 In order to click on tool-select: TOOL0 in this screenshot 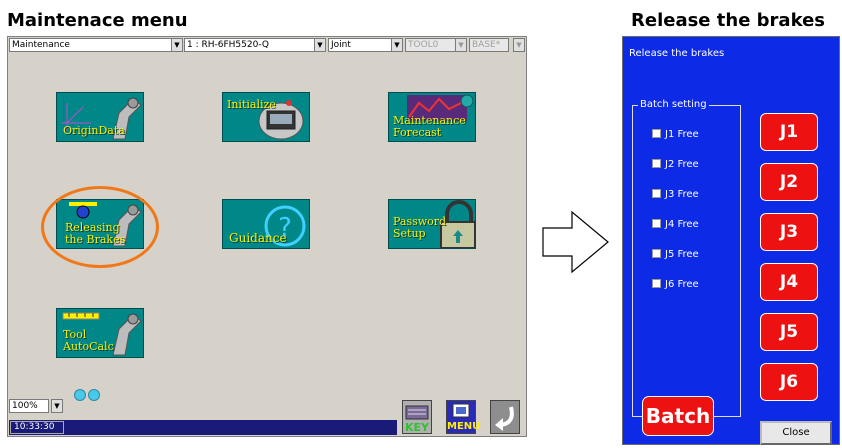, I will do `click(431, 45)`.